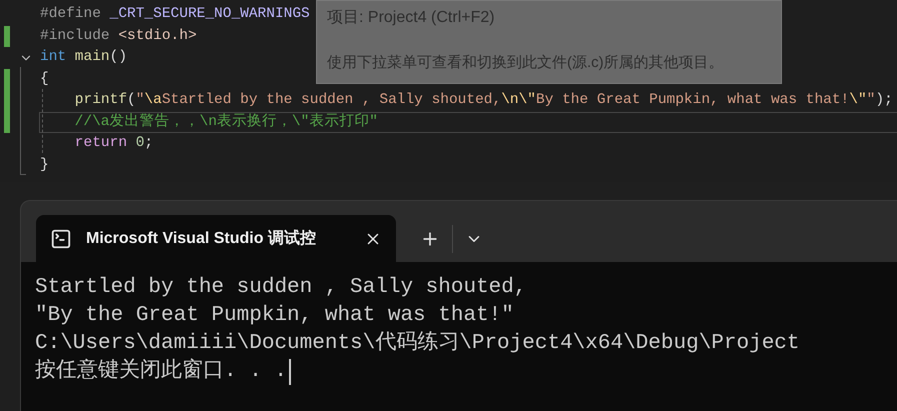  What do you see at coordinates (484, 100) in the screenshot?
I see `code-line: printf("\aStartled by the sudden , Sally shouted,\n\"By the Great Pumpkin, what was that!\"");` at bounding box center [484, 100].